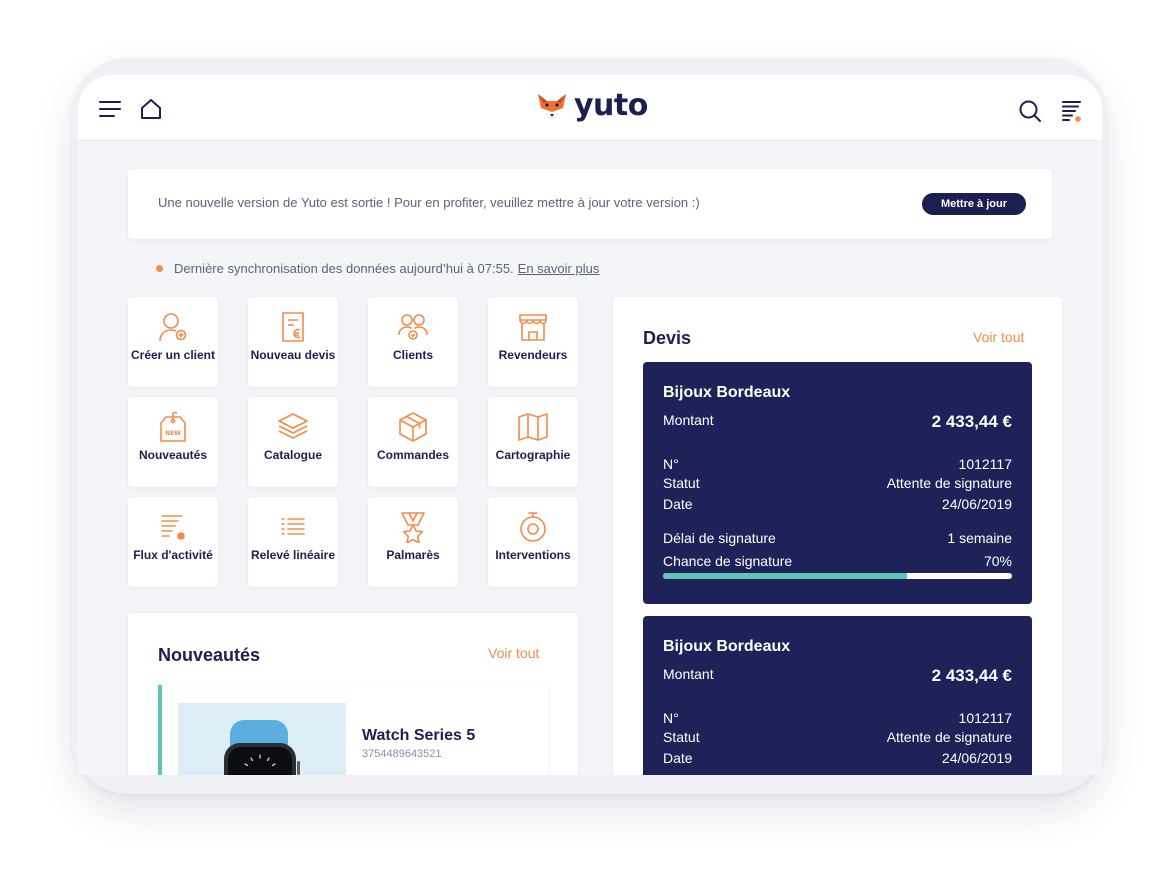 The image size is (1170, 871). Describe the element at coordinates (413, 427) in the screenshot. I see `box-icon` at that location.